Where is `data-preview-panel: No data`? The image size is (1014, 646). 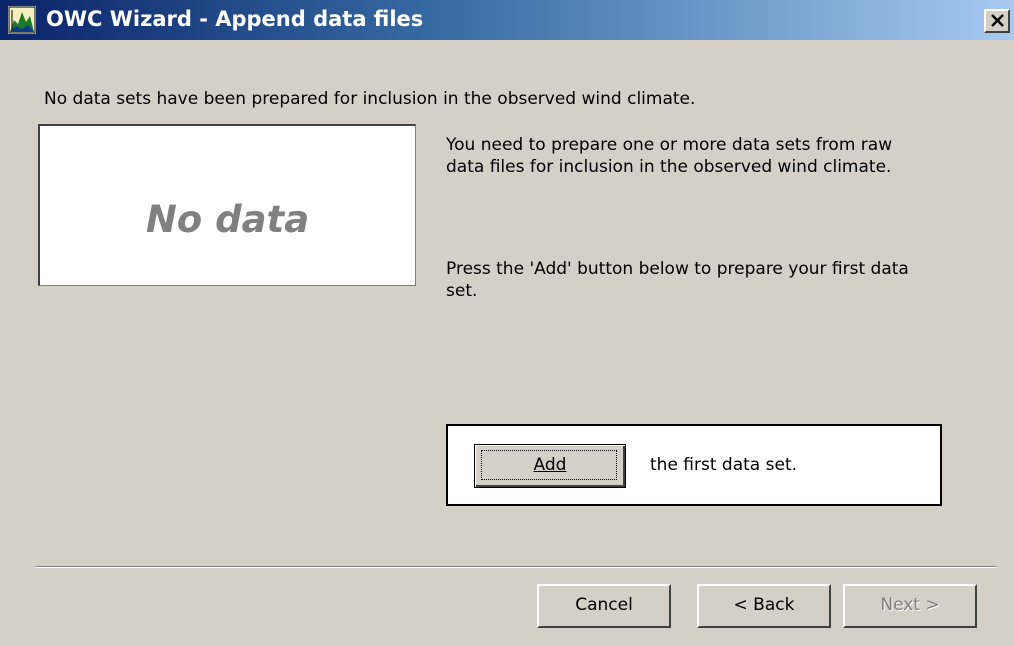
data-preview-panel: No data is located at coordinates (227, 205).